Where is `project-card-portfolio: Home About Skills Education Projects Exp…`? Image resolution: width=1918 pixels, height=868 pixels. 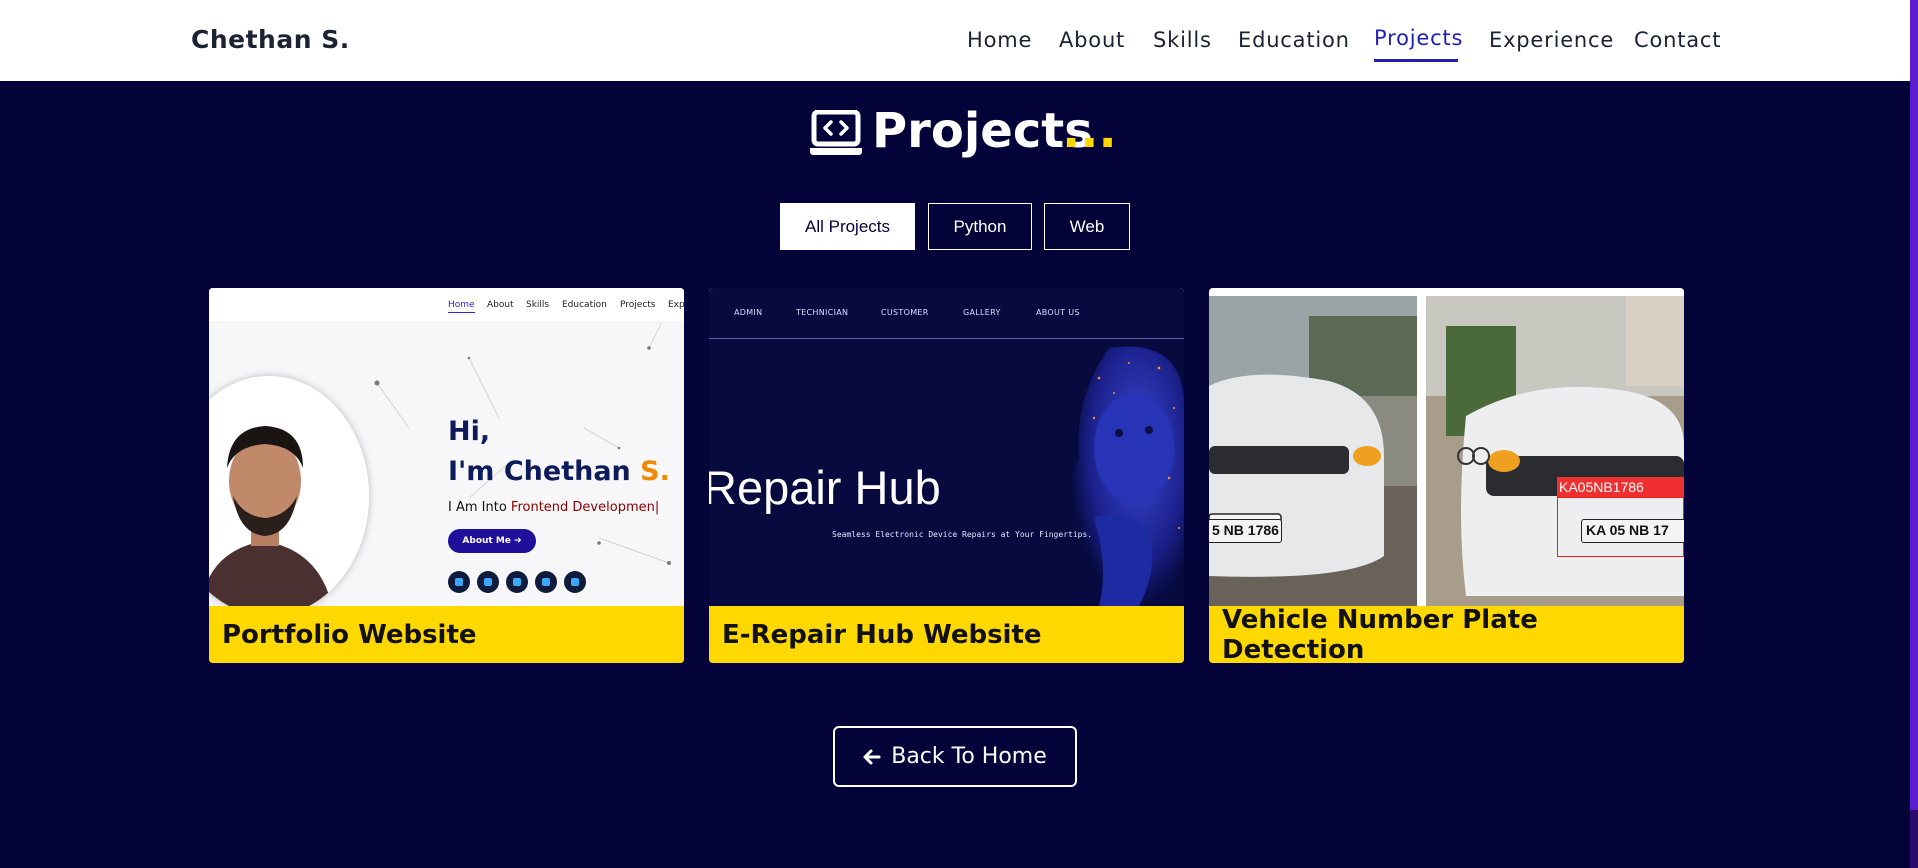
project-card-portfolio: Home About Skills Education Projects Exp… is located at coordinates (446, 475).